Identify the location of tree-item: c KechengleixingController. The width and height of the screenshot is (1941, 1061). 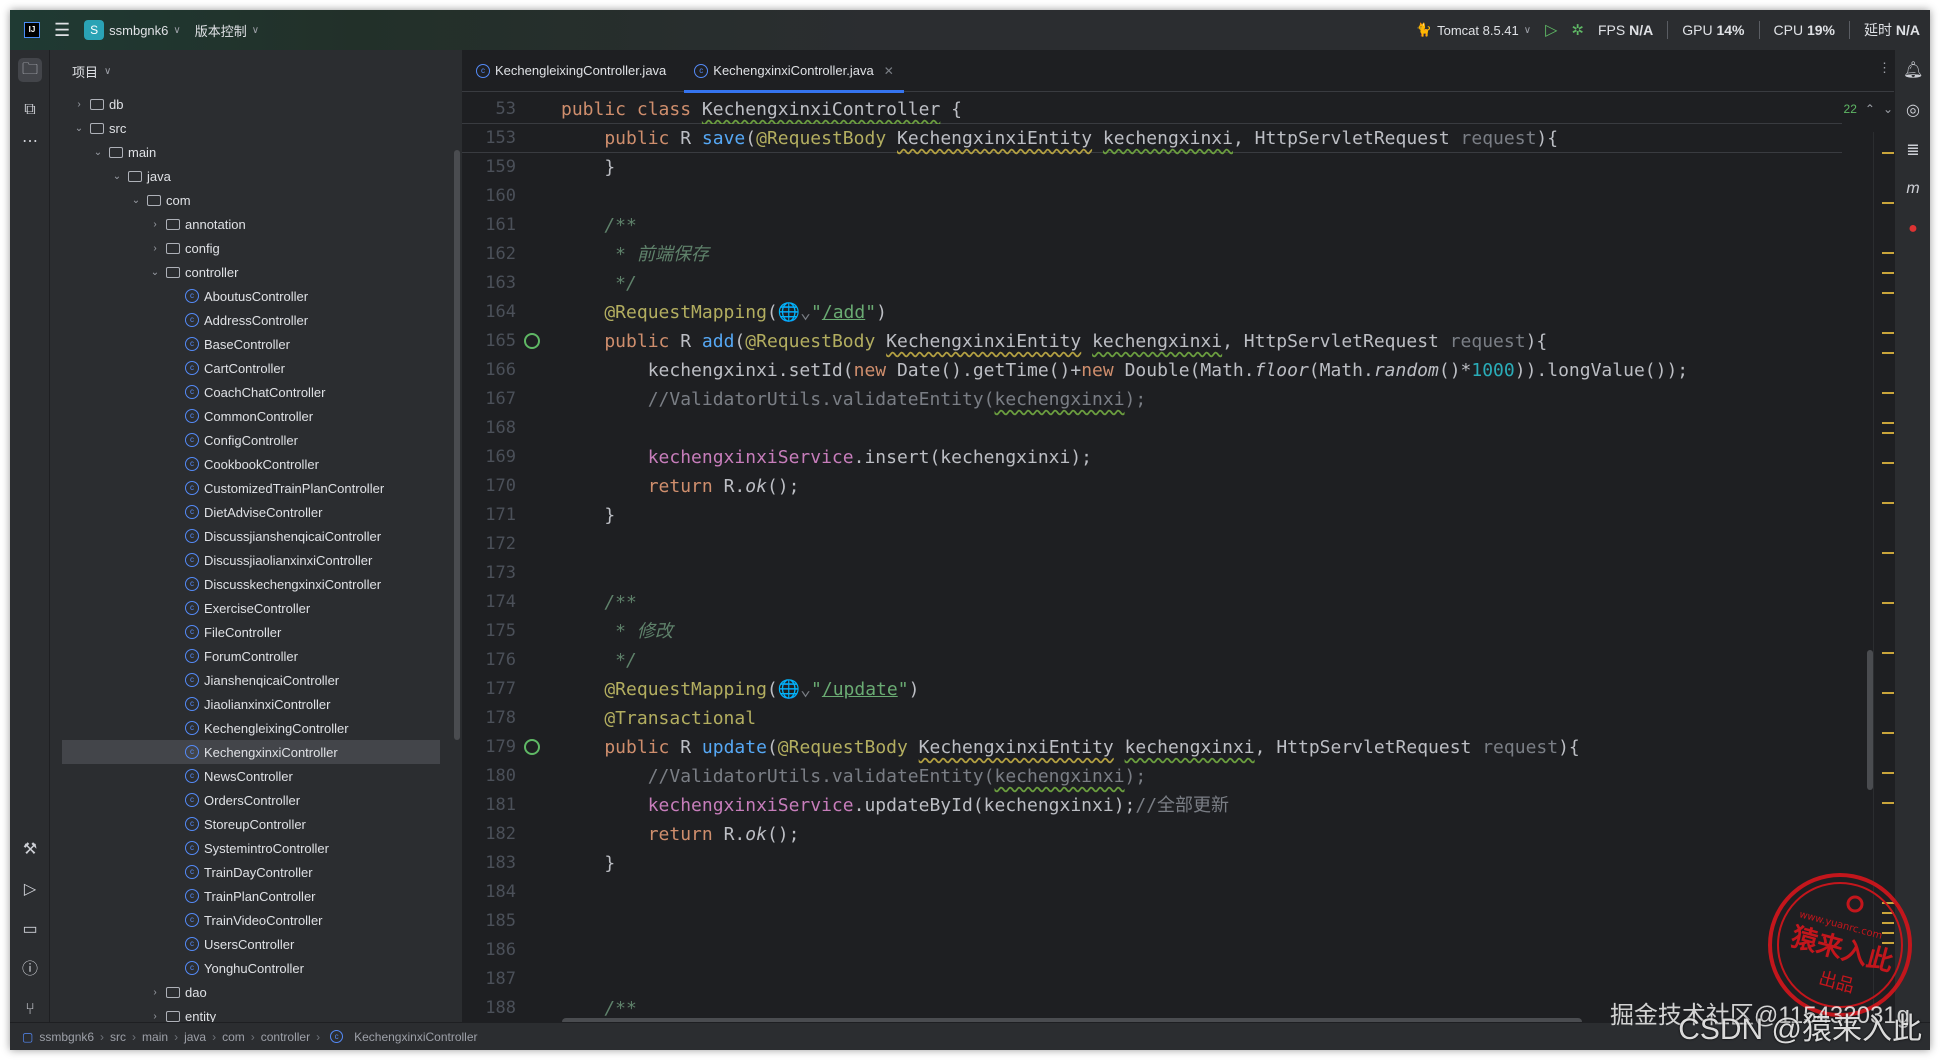
(250, 728).